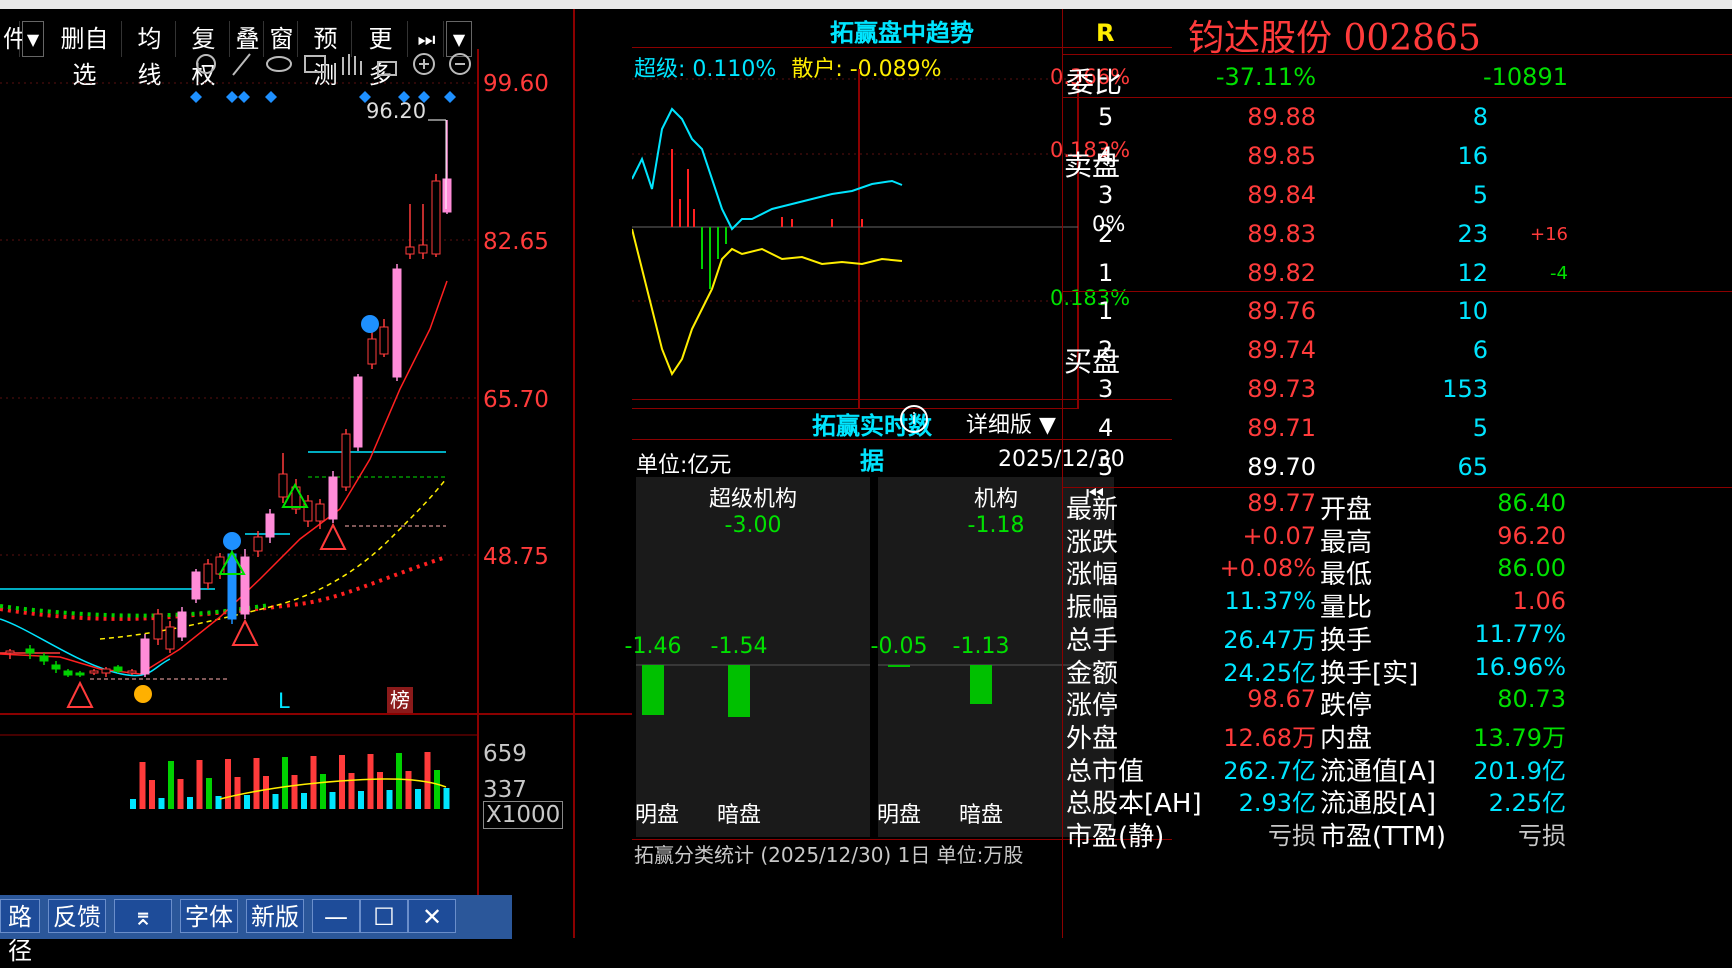  Describe the element at coordinates (1383, 837) in the screenshot. I see `stat-label: 市盈(TTM)` at that location.